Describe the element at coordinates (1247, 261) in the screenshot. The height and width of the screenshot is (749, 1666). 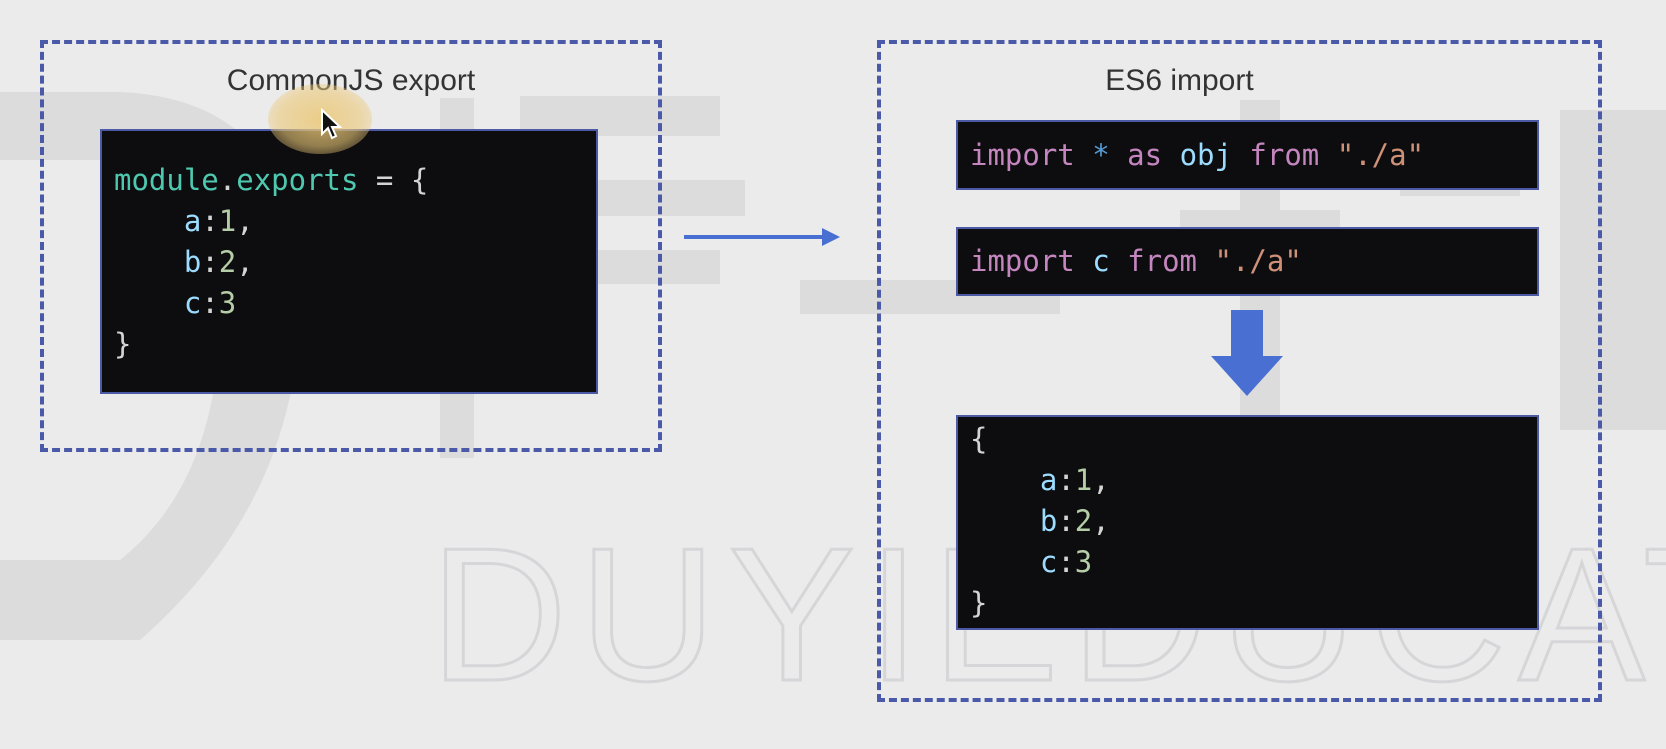
I see `import-default-code-block: import c from "./a"` at that location.